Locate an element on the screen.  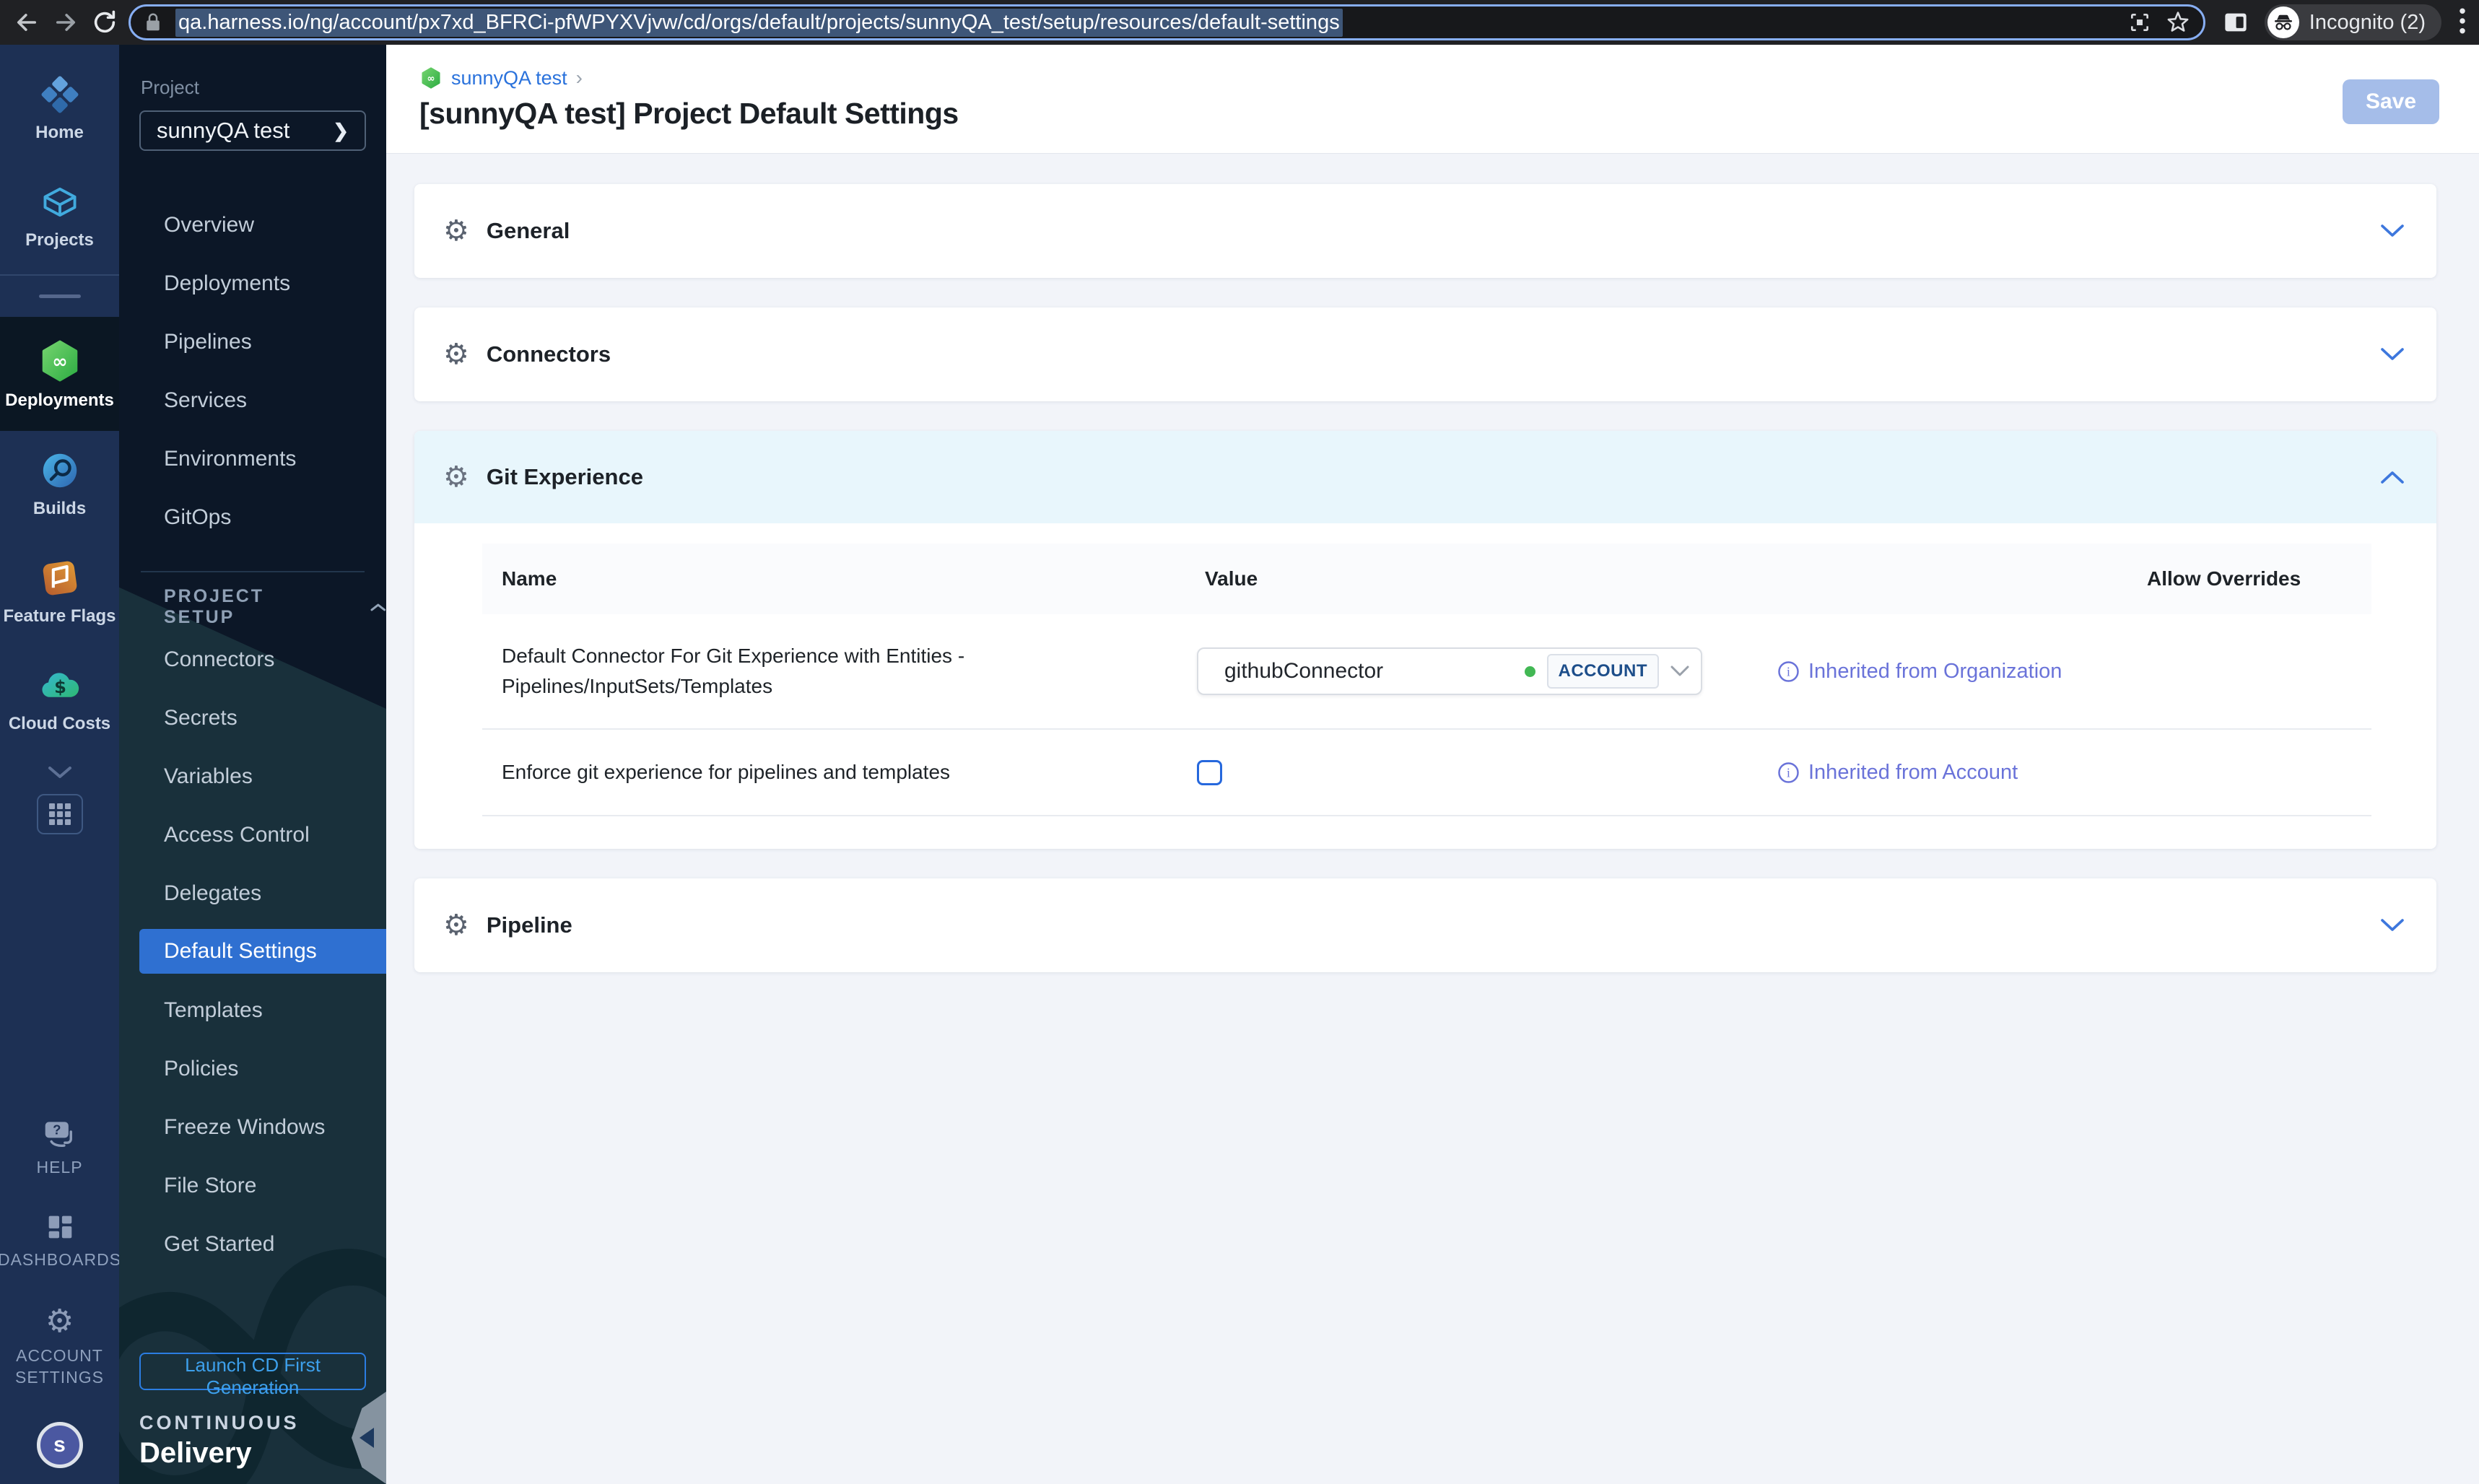
forward-button is located at coordinates (66, 22).